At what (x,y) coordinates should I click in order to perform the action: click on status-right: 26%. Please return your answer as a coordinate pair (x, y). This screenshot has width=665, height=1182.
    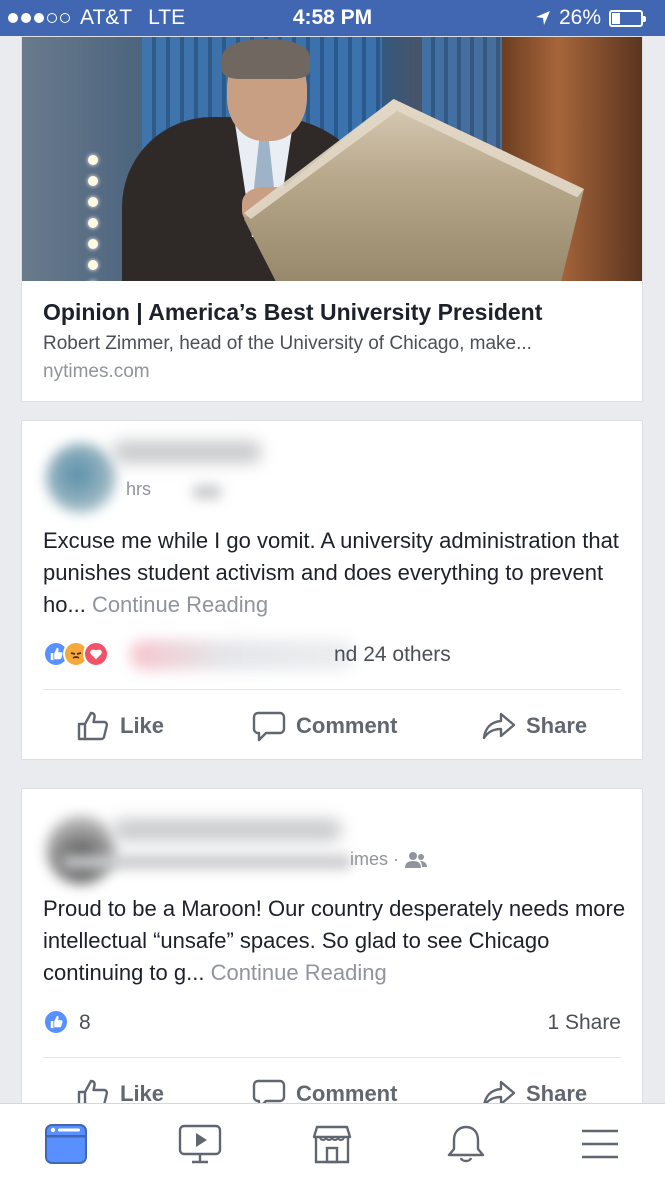
    Looking at the image, I should click on (590, 18).